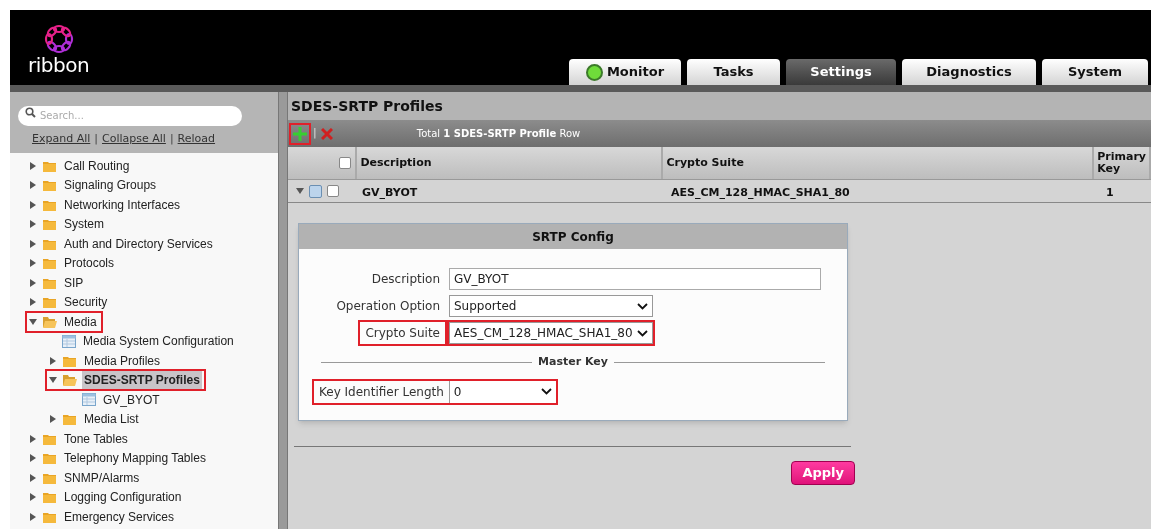 This screenshot has height=529, width=1151. What do you see at coordinates (122, 360) in the screenshot?
I see `tree-item: Media Profiles` at bounding box center [122, 360].